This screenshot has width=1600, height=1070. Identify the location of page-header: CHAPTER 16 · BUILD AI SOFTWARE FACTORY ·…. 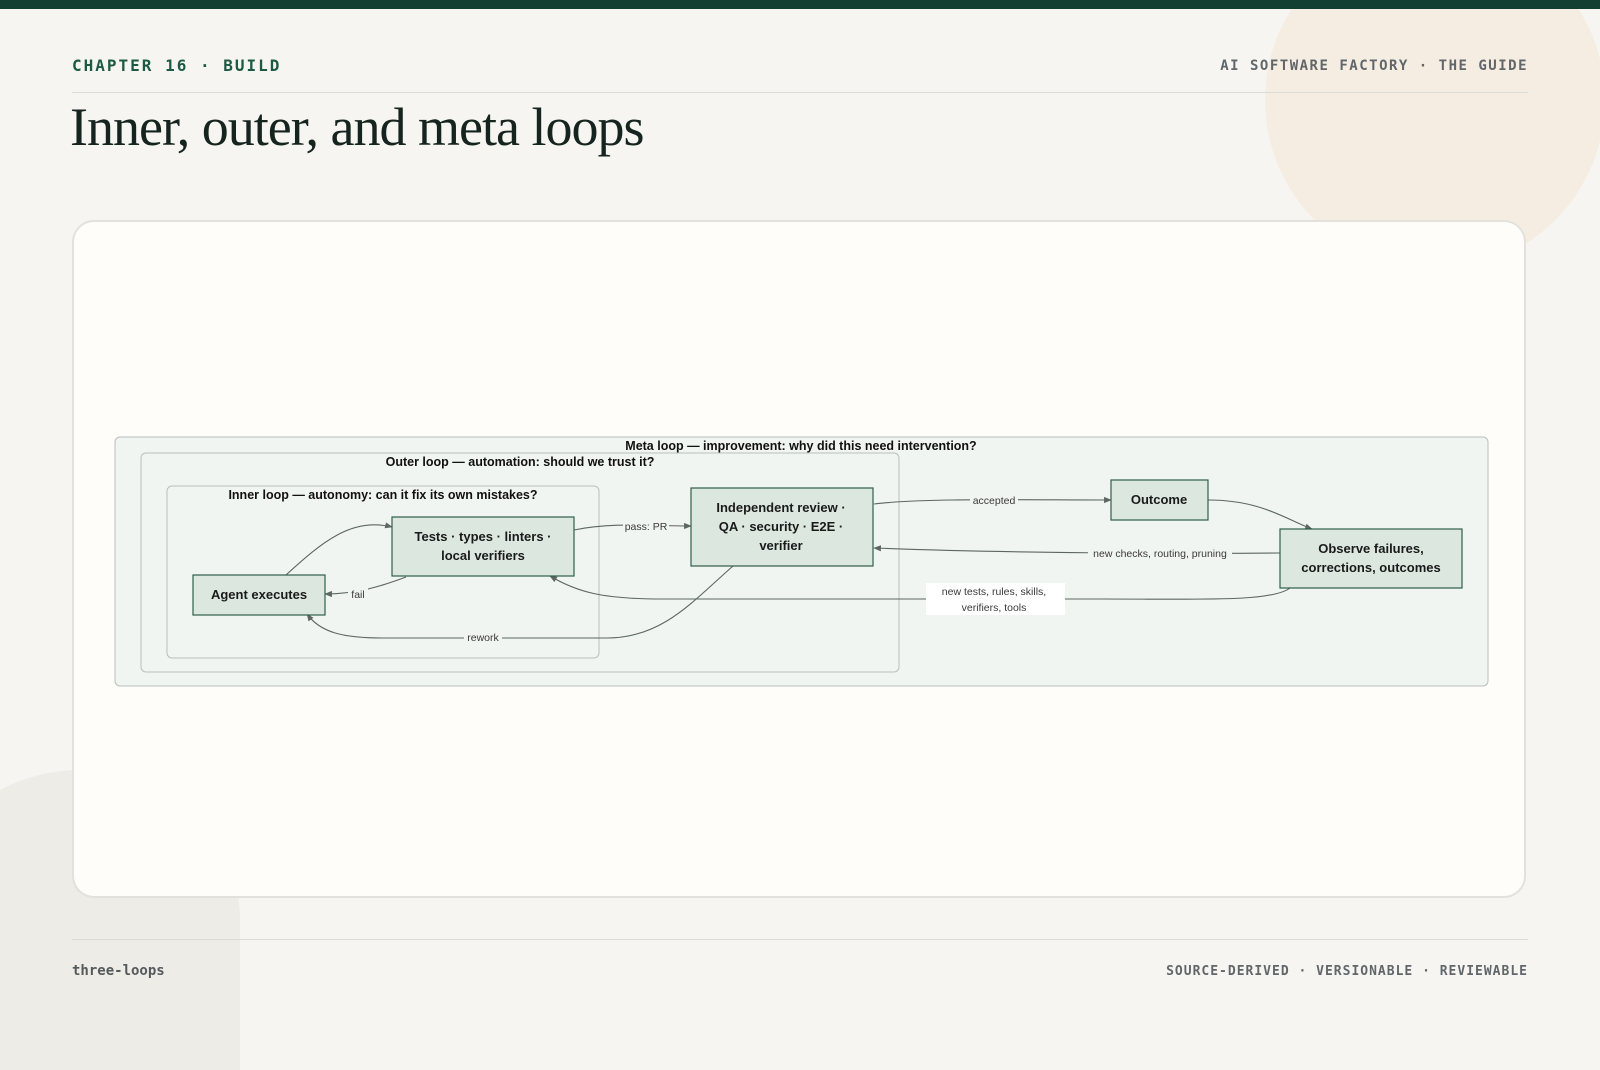
(800, 74).